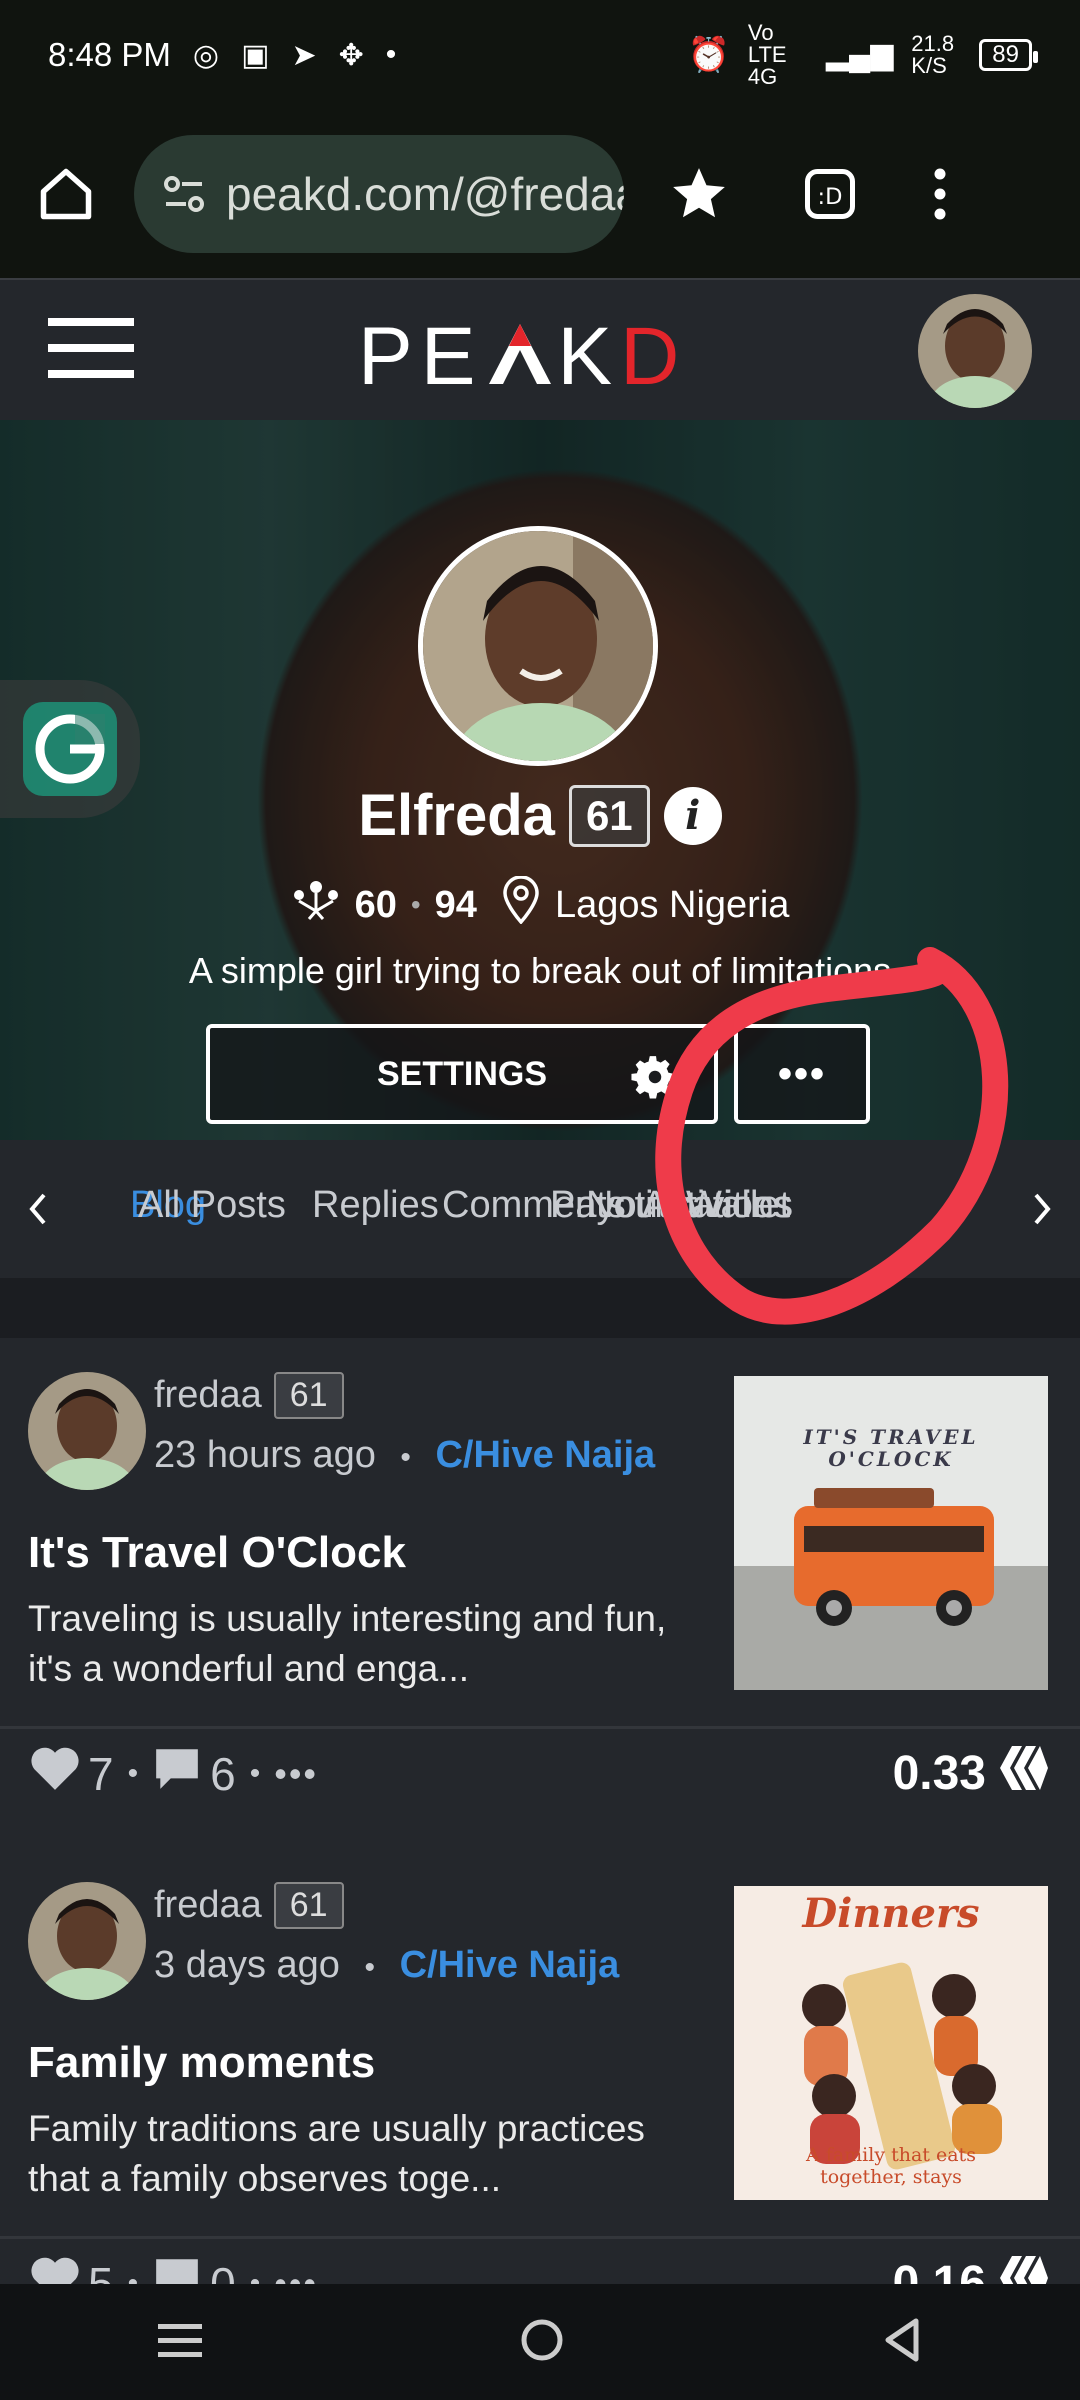  Describe the element at coordinates (316, 905) in the screenshot. I see `followers-icon` at that location.